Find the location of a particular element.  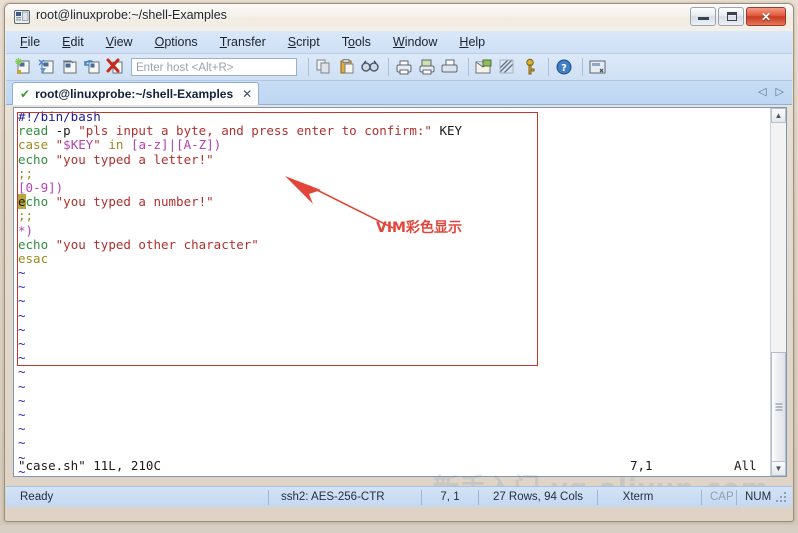

terminal-line: echo "you typed other character" is located at coordinates (394, 244).